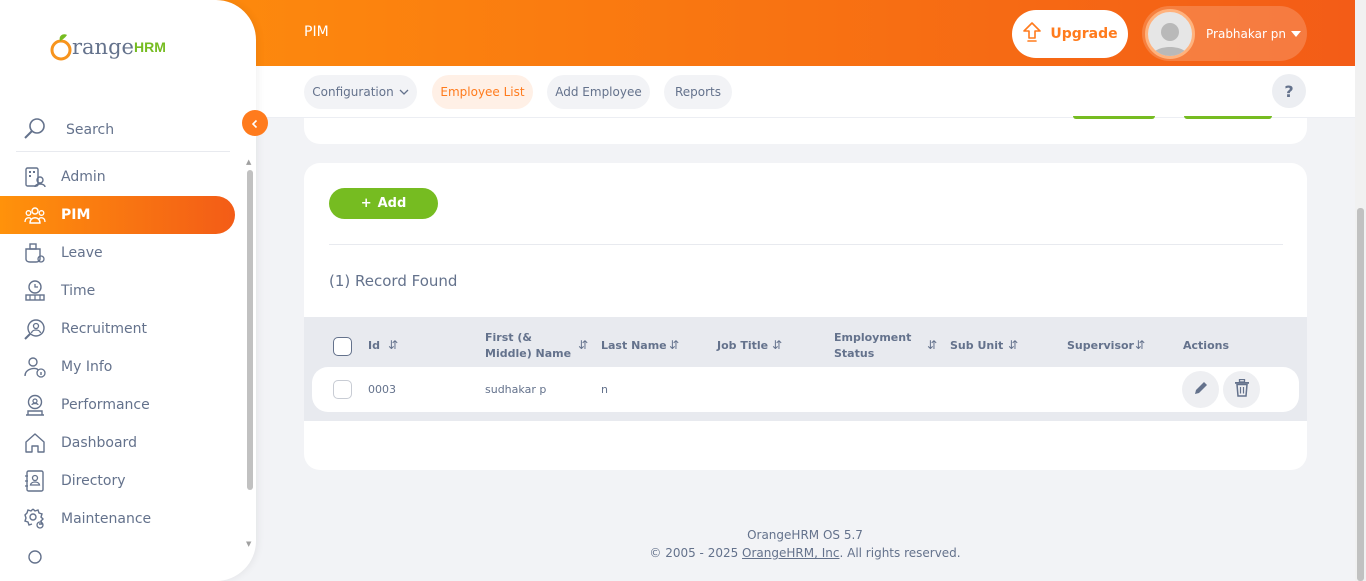 Image resolution: width=1366 pixels, height=581 pixels. What do you see at coordinates (117, 367) in the screenshot?
I see `sidebar-item-my-info: My Info` at bounding box center [117, 367].